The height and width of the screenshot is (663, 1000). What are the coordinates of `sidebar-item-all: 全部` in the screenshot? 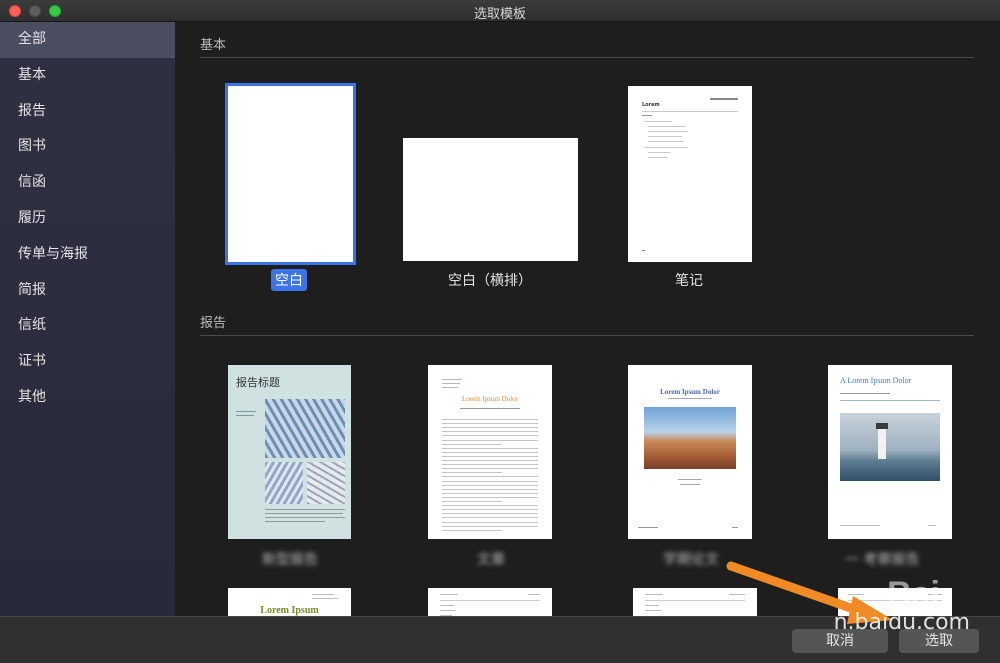 It's located at (87, 40).